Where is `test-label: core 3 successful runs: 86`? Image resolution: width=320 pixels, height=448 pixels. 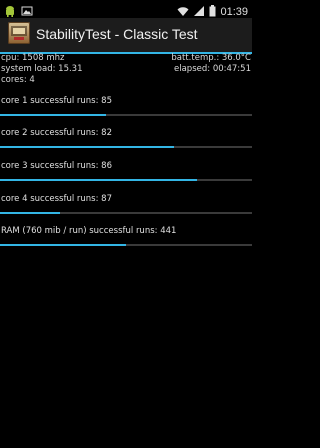 test-label: core 3 successful runs: 86 is located at coordinates (56, 166).